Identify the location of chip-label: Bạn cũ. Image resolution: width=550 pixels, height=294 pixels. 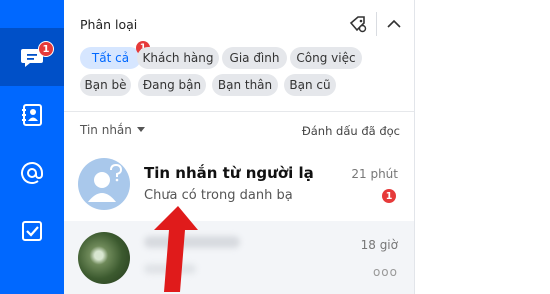
(310, 85).